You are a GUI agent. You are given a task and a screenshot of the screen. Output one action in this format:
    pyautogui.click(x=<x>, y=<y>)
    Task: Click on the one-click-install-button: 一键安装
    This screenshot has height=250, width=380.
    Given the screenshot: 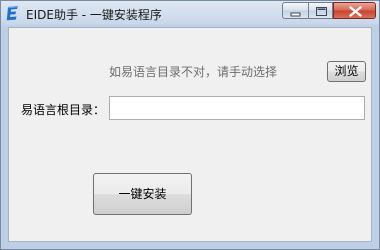 What is the action you would take?
    pyautogui.click(x=142, y=194)
    